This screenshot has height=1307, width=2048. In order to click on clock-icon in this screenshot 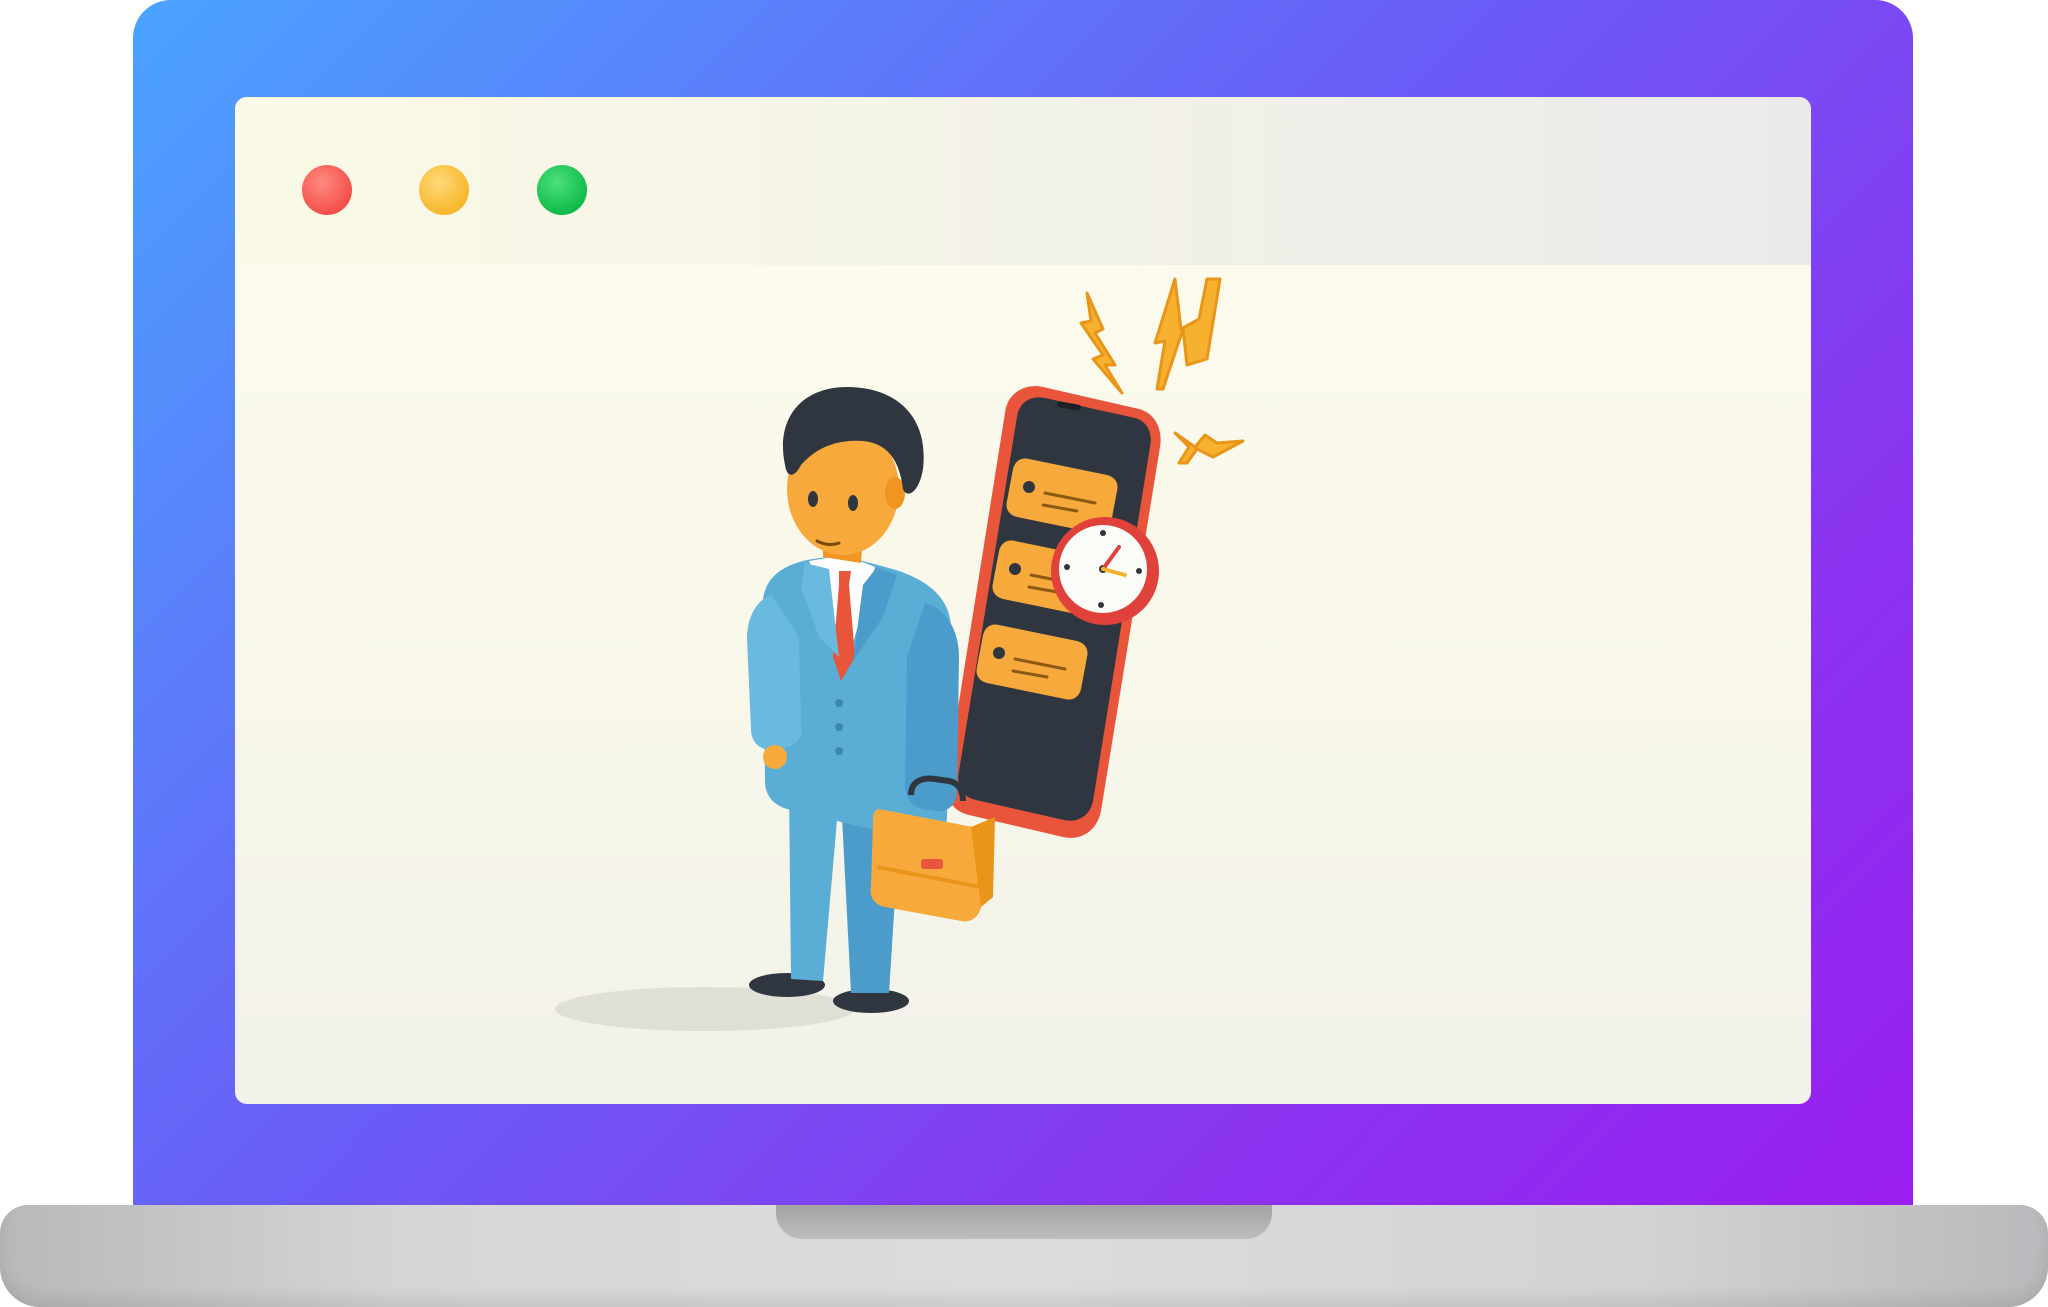, I will do `click(1105, 571)`.